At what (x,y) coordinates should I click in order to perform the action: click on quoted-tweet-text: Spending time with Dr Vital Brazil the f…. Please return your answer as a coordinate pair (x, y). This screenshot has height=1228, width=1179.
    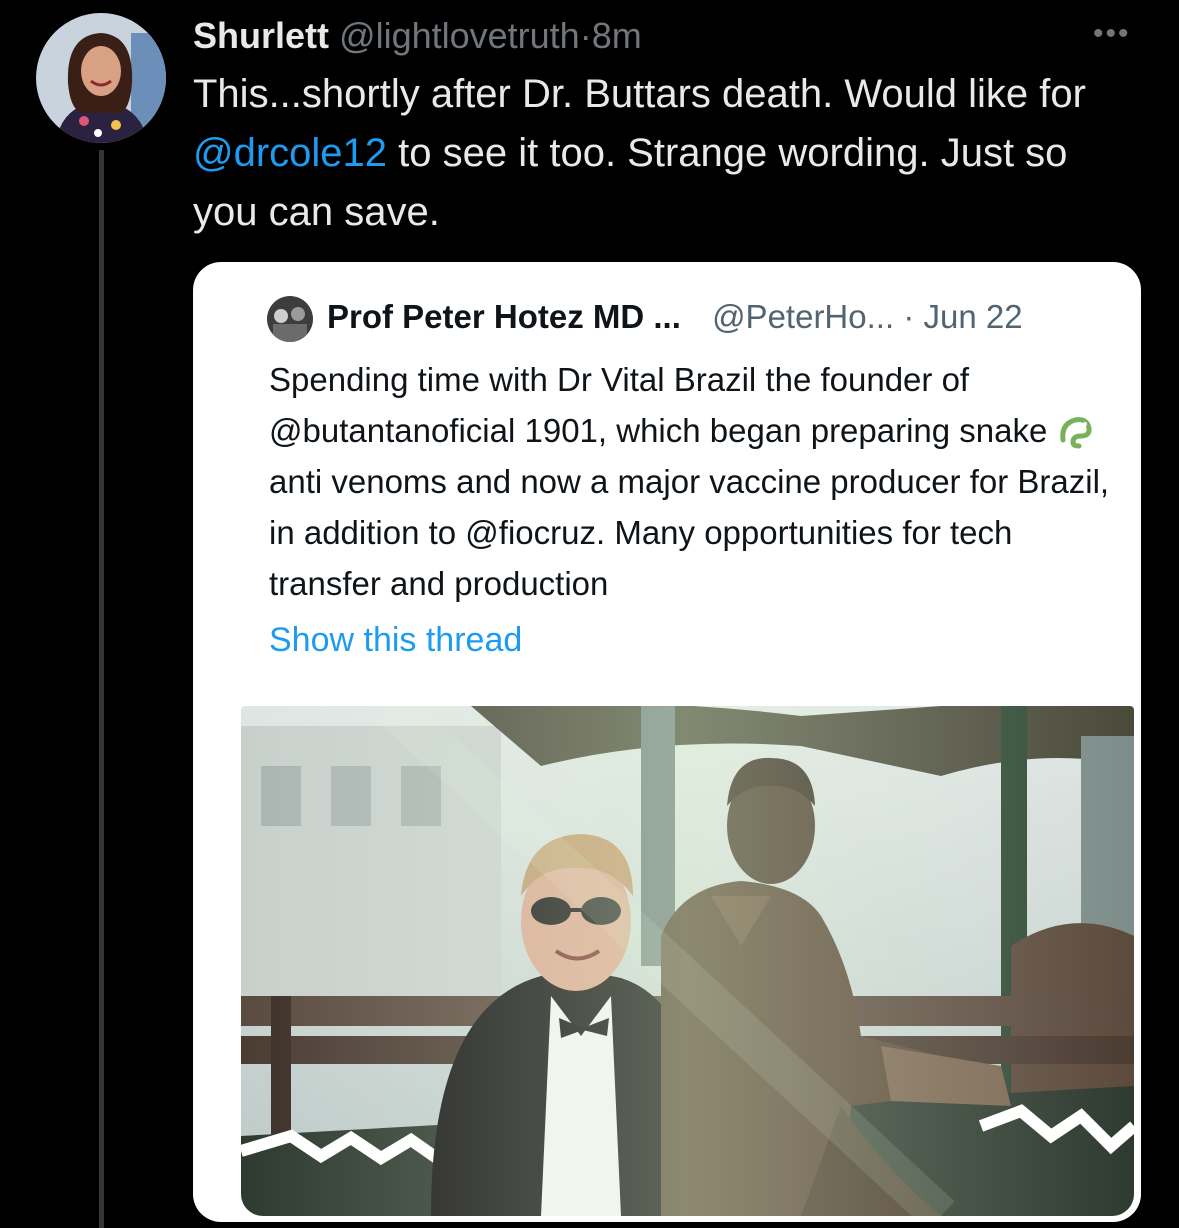
    Looking at the image, I should click on (694, 481).